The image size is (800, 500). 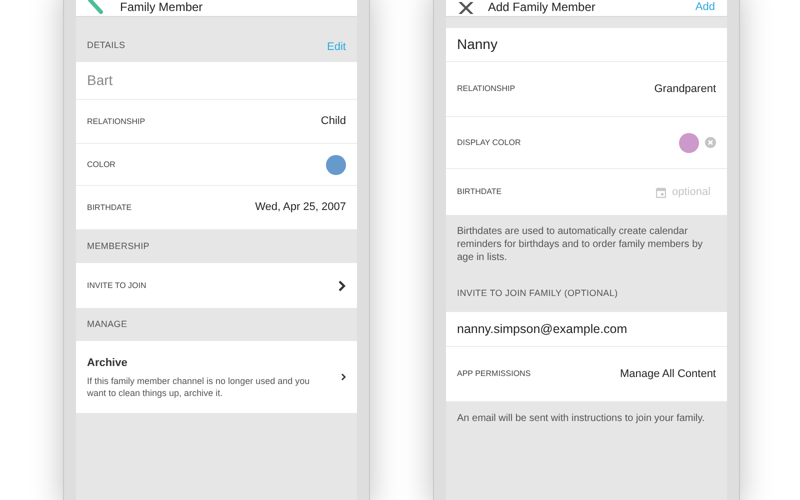 I want to click on calendar-icon, so click(x=661, y=192).